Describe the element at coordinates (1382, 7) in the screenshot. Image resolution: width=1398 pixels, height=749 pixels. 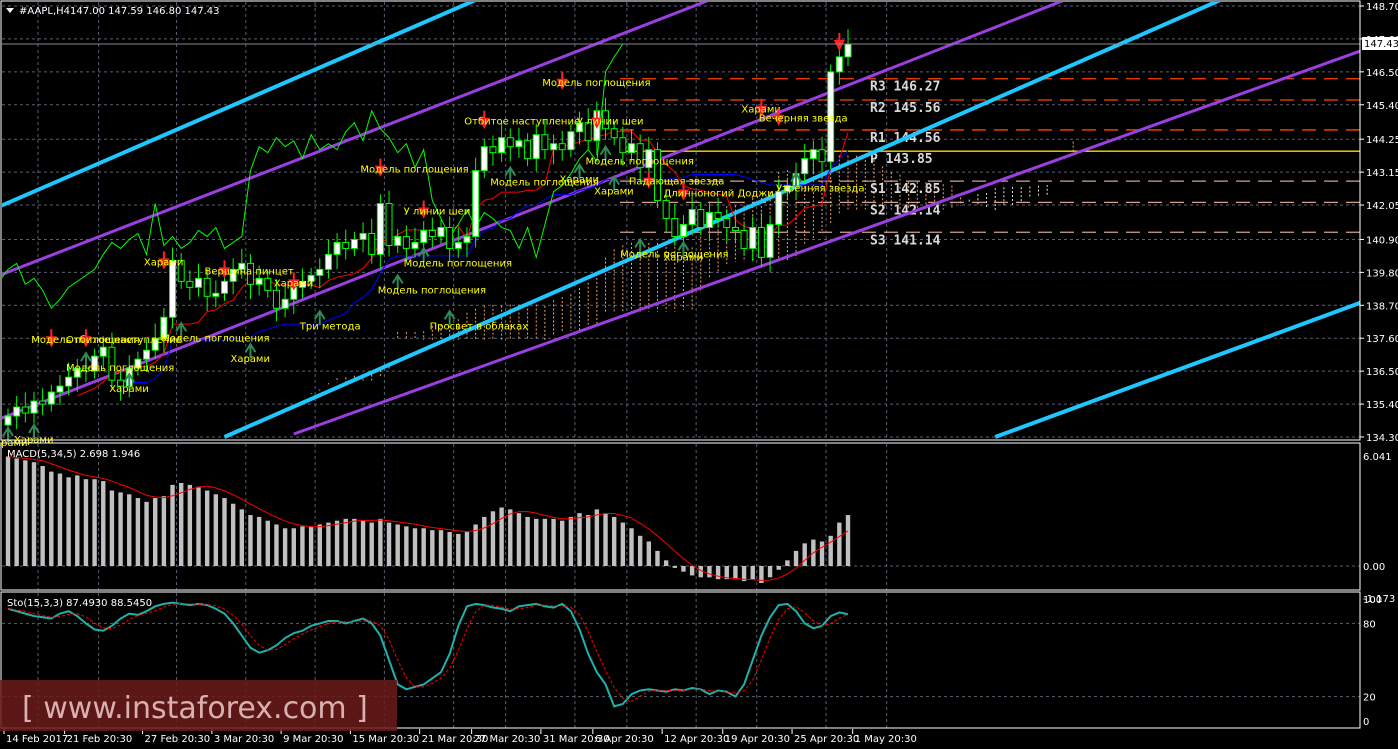
I see `price-tick-label: 148.70` at that location.